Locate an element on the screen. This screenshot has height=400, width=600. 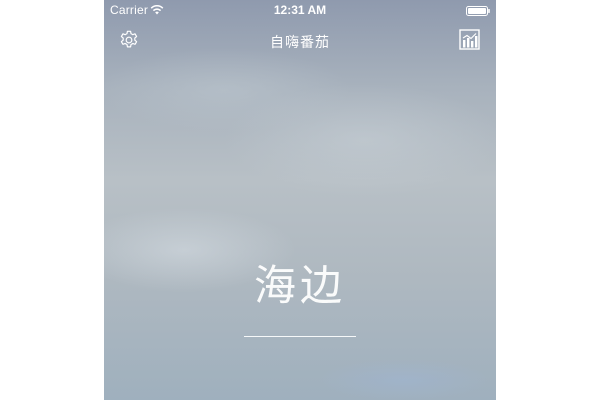
scene-label-underline is located at coordinates (300, 336).